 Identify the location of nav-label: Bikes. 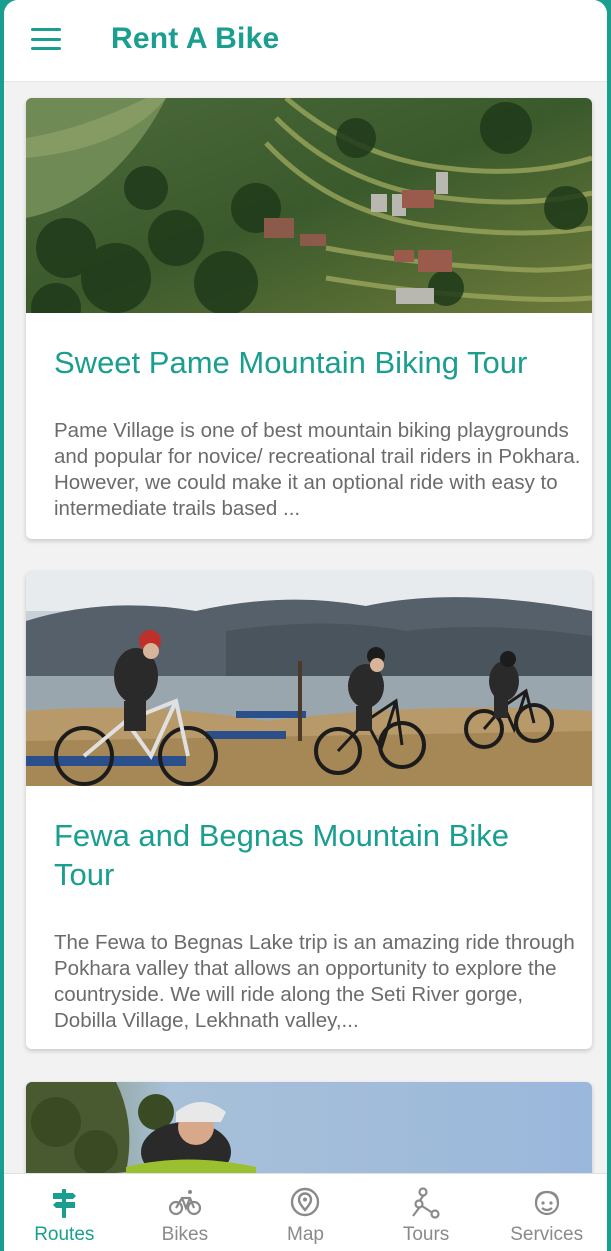
(185, 1234).